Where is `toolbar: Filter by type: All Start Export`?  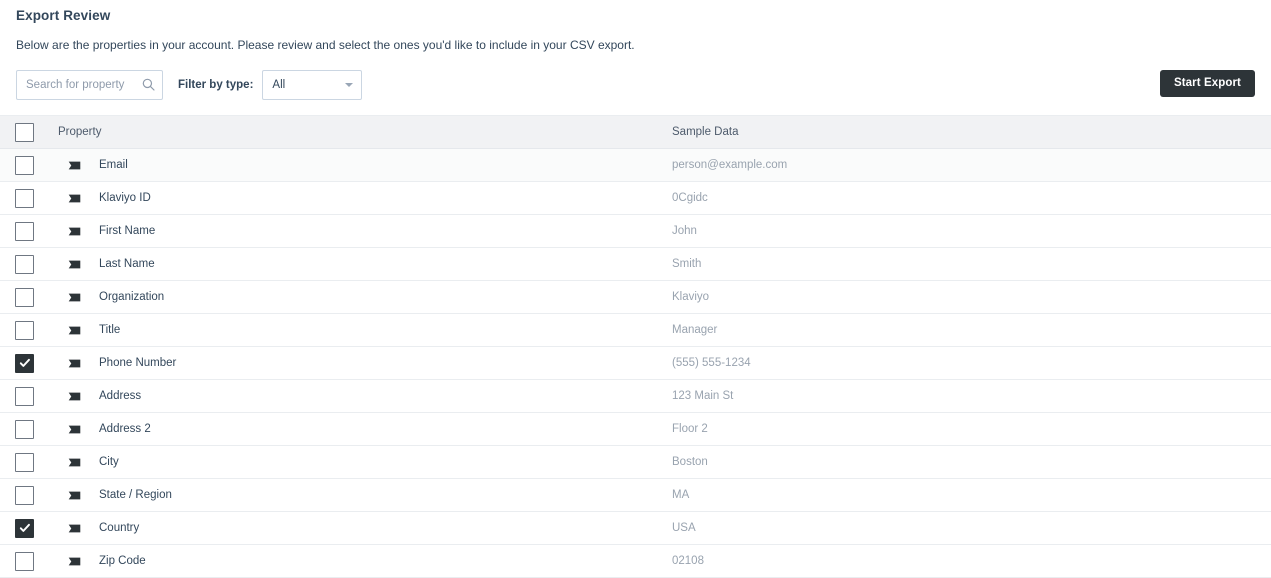 toolbar: Filter by type: All Start Export is located at coordinates (635, 85).